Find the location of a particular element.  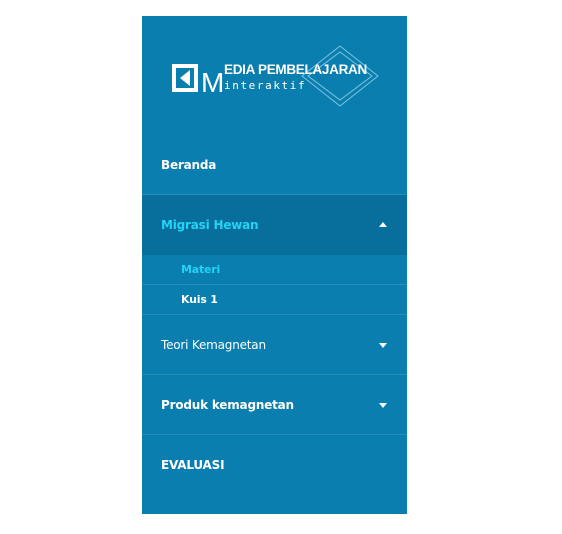

menu-item-label: Produk kemagnetan is located at coordinates (227, 404).